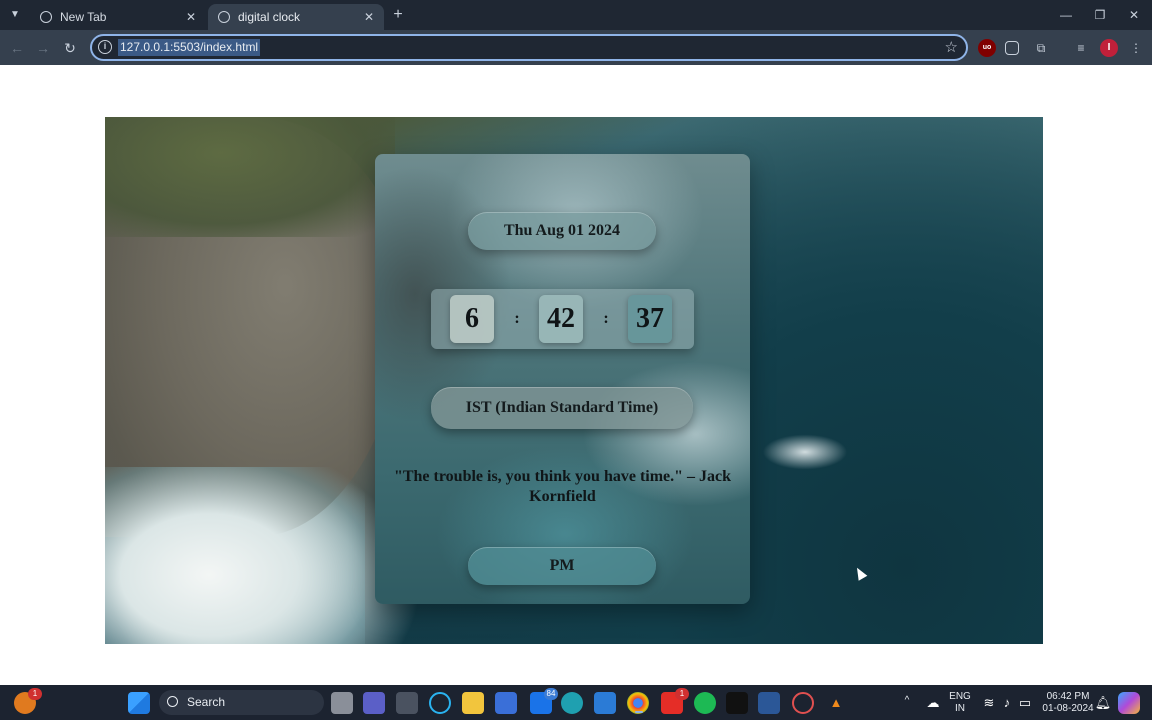  What do you see at coordinates (407, 703) in the screenshot?
I see `camera-icon` at bounding box center [407, 703].